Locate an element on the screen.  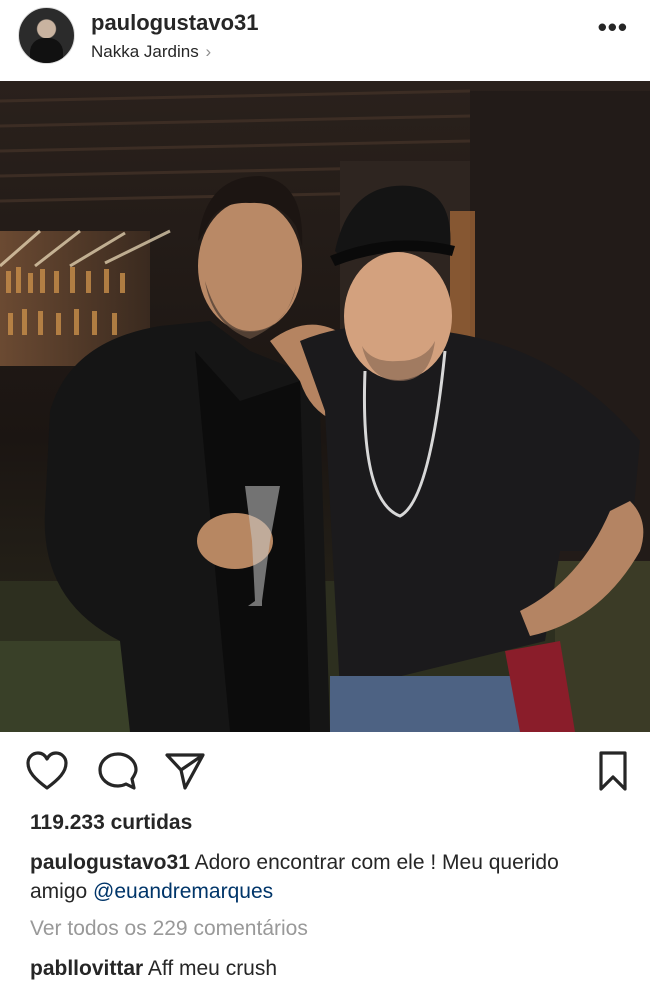
caption-mention-link: @euandremarques is located at coordinates (183, 891).